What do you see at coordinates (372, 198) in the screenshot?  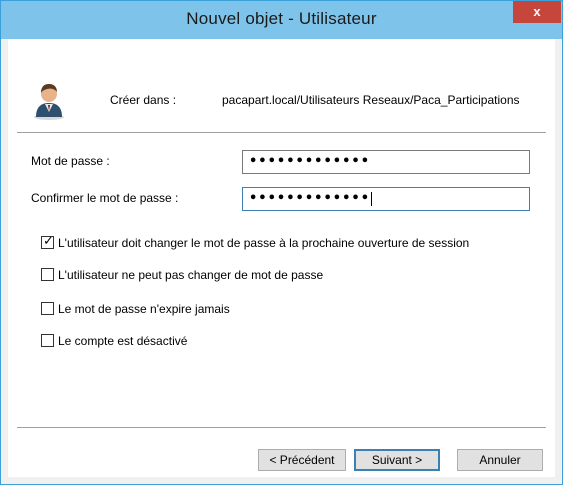 I see `text-caret` at bounding box center [372, 198].